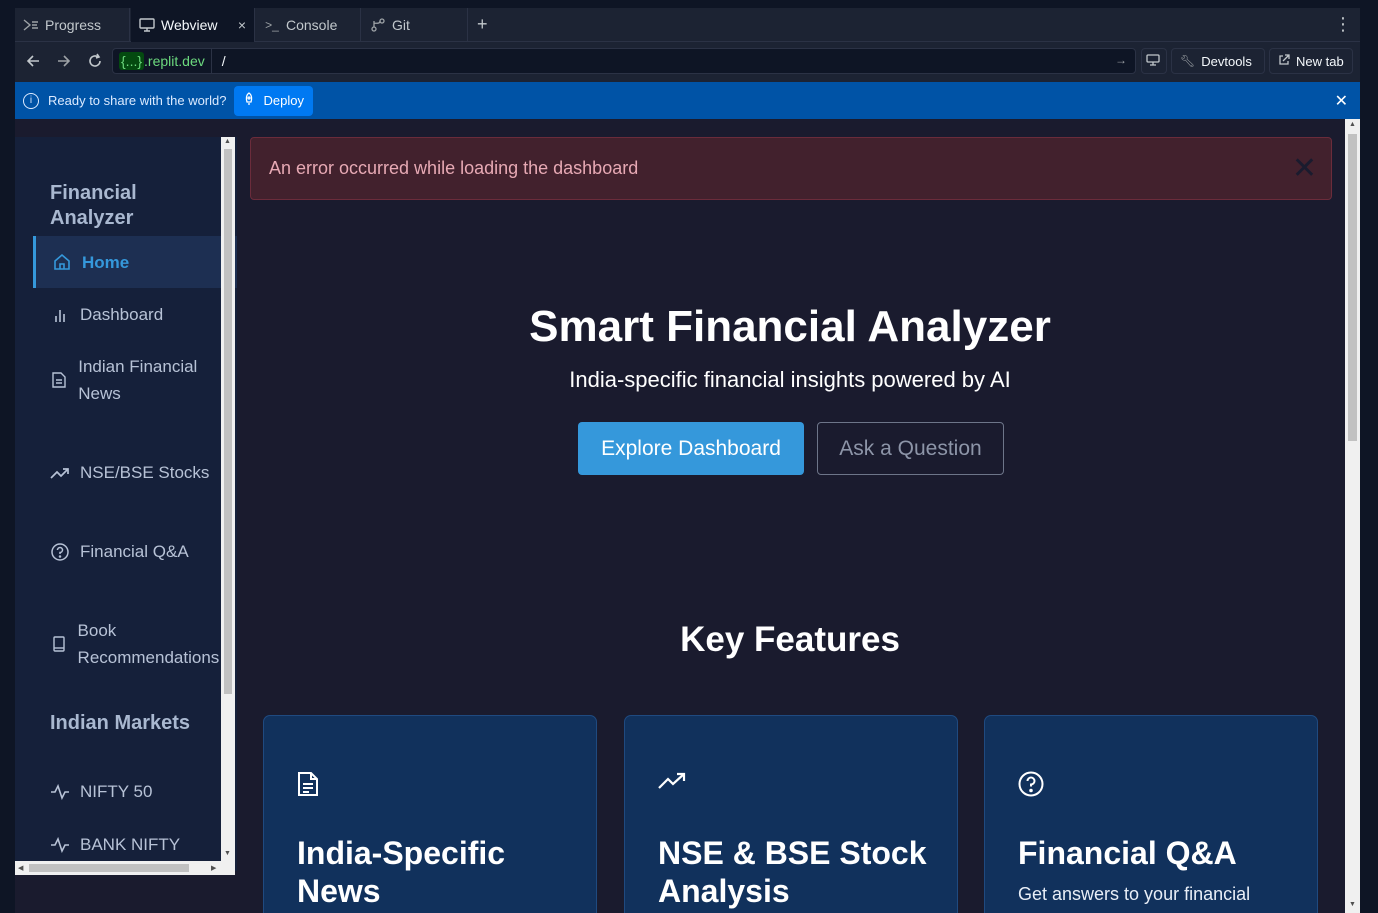 Image resolution: width=1378 pixels, height=913 pixels. What do you see at coordinates (223, 61) in the screenshot?
I see `url-path: /` at bounding box center [223, 61].